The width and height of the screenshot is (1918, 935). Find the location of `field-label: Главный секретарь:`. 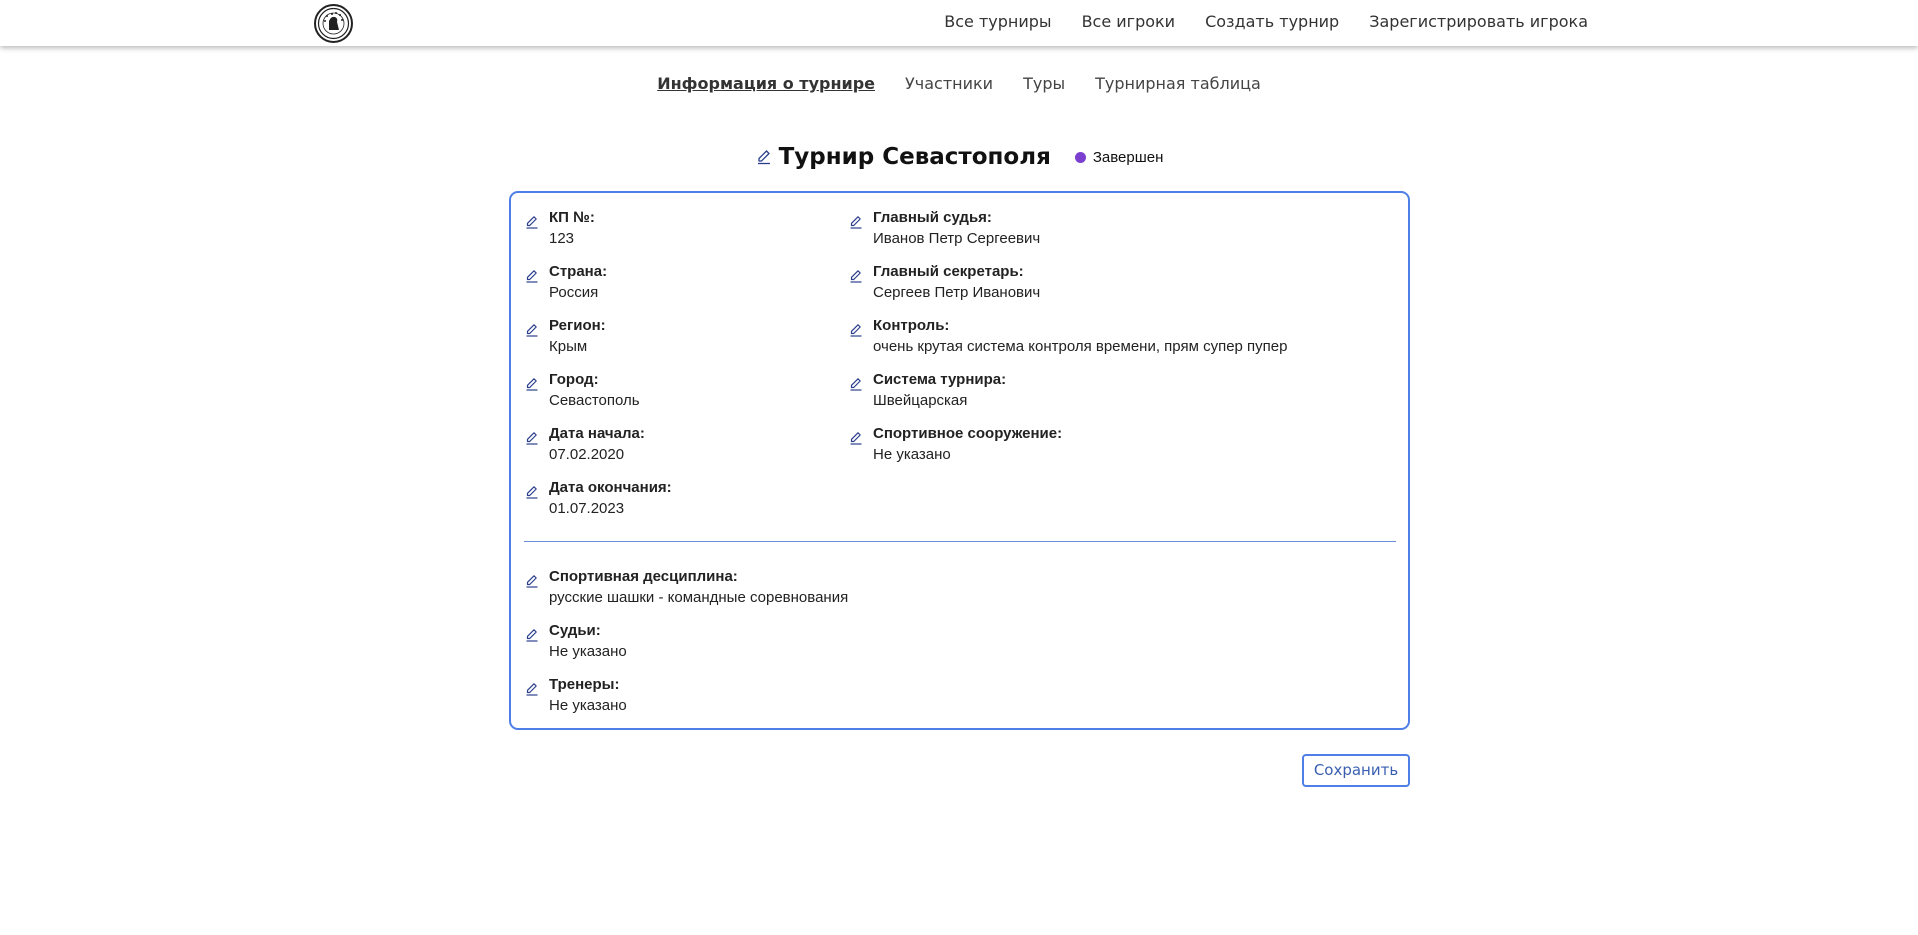

field-label: Главный секретарь: is located at coordinates (948, 271).